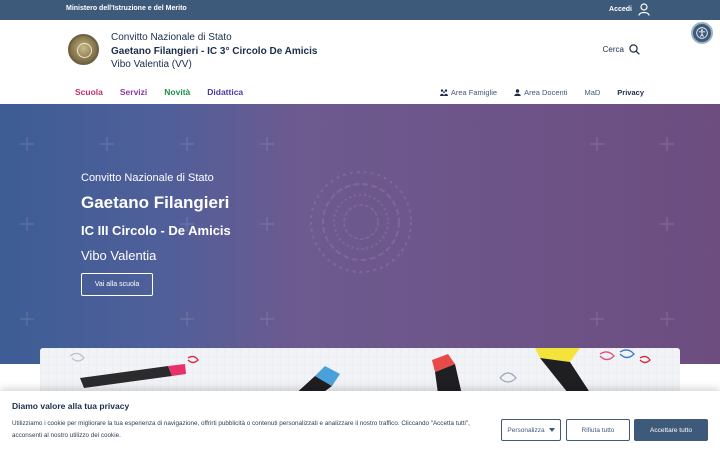 This screenshot has width=720, height=450. Describe the element at coordinates (671, 430) in the screenshot. I see `cookie-accept-button: Accettare tutto` at that location.